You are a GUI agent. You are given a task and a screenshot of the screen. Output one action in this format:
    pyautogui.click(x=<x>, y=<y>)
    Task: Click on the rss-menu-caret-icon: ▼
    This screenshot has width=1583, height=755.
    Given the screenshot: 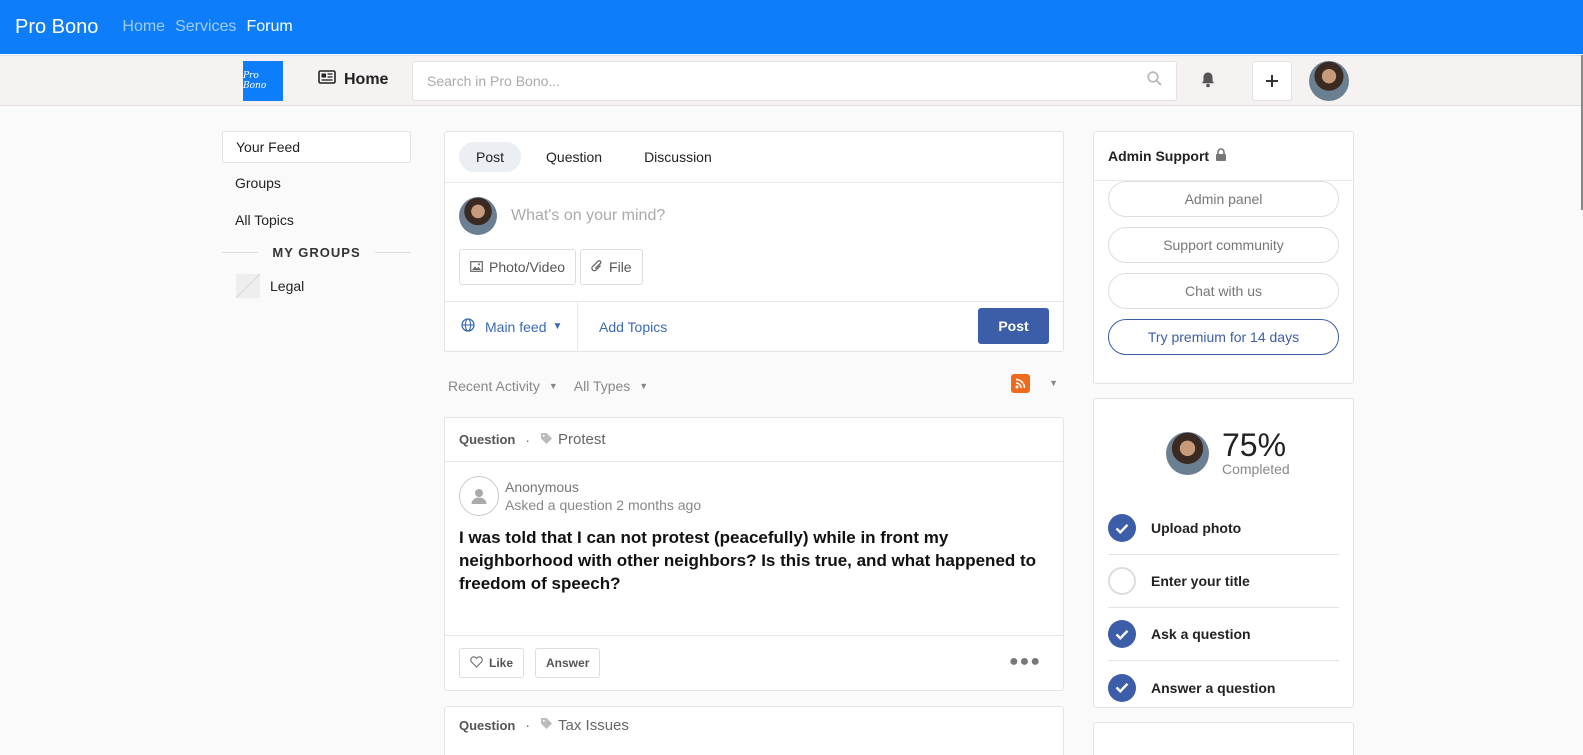 What is the action you would take?
    pyautogui.click(x=1053, y=383)
    